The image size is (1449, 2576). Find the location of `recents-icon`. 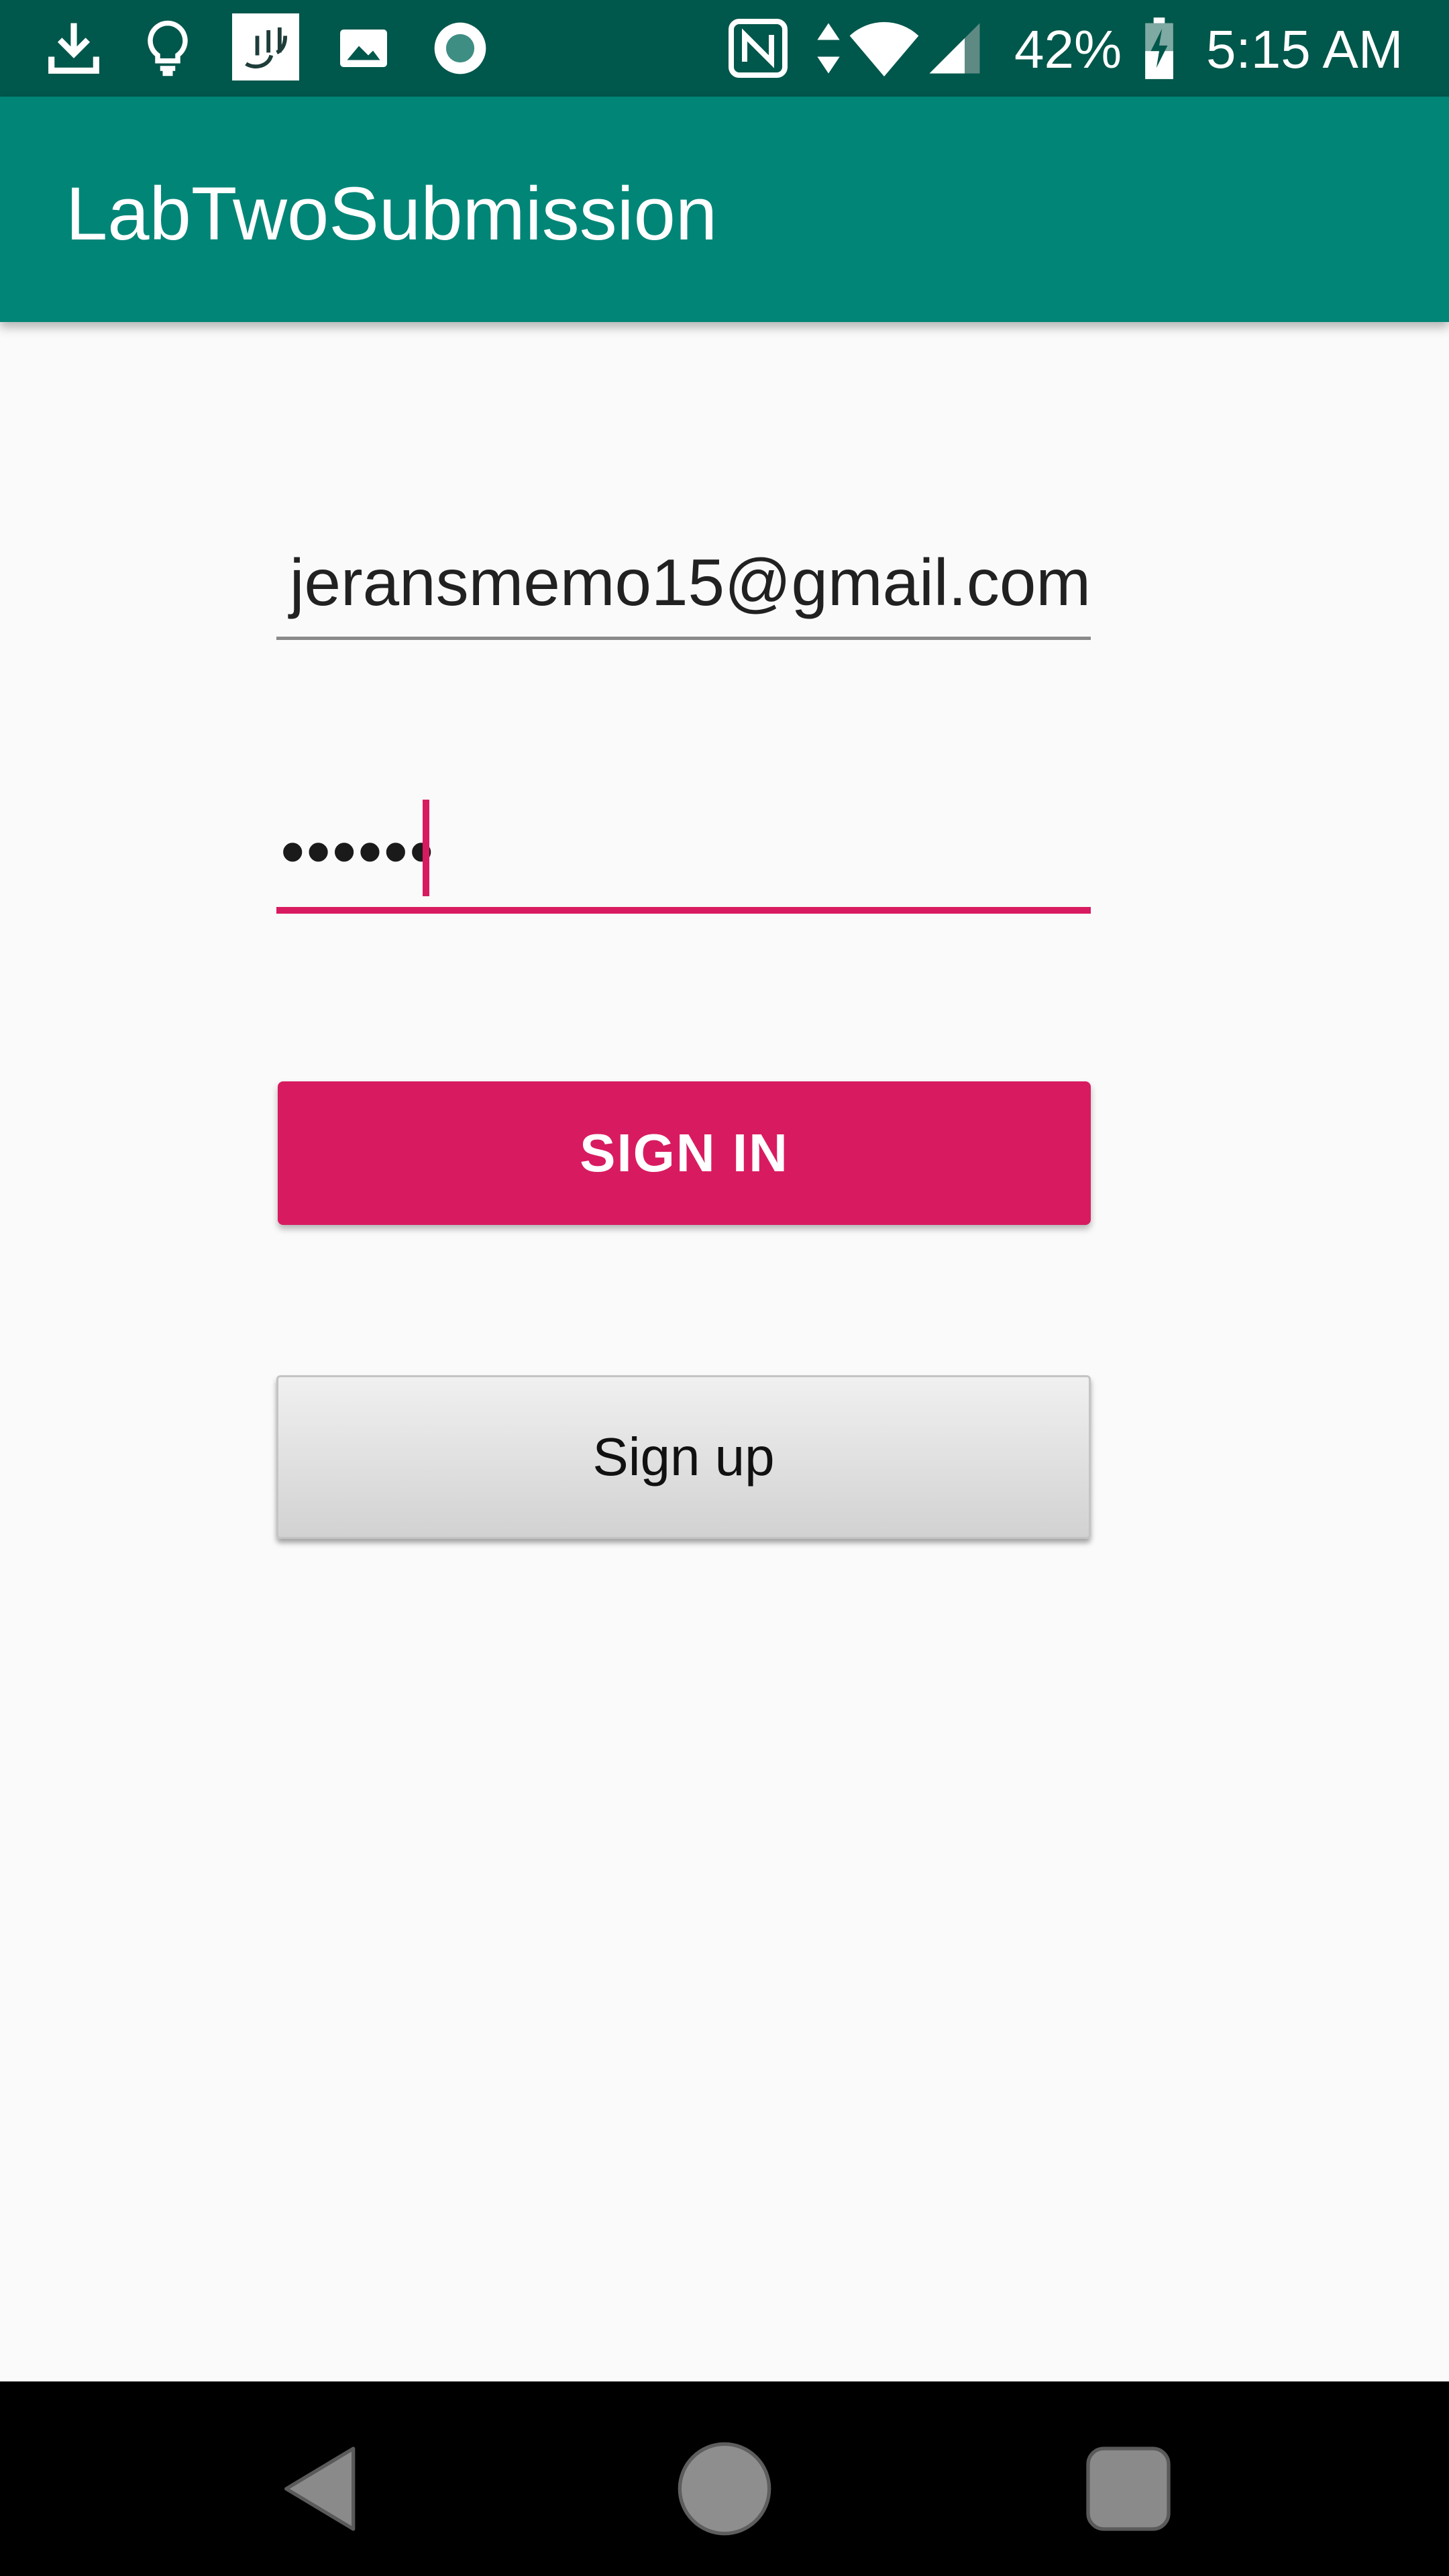

recents-icon is located at coordinates (1128, 2488).